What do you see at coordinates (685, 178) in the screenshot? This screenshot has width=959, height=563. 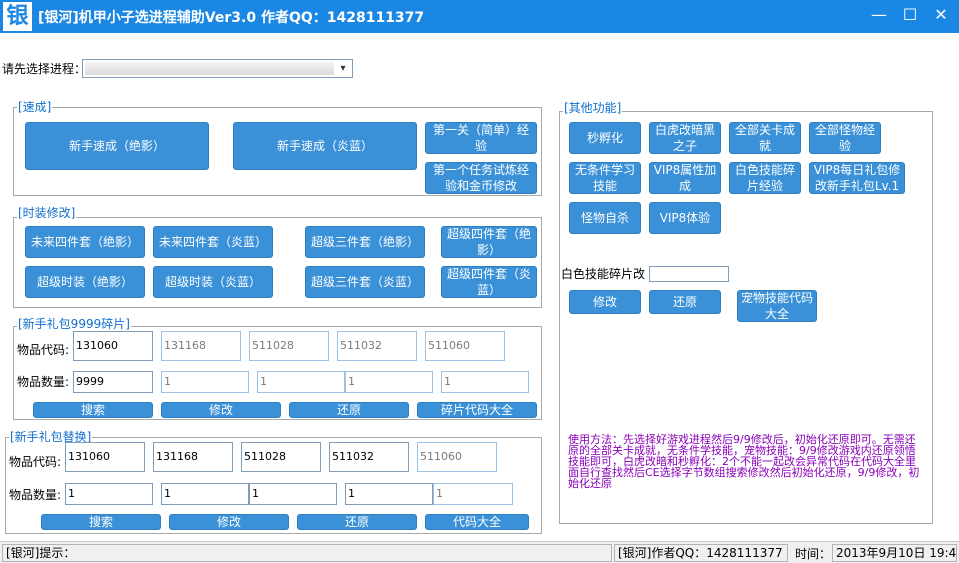 I see `vip8-attr-button: VIP8属性加成` at bounding box center [685, 178].